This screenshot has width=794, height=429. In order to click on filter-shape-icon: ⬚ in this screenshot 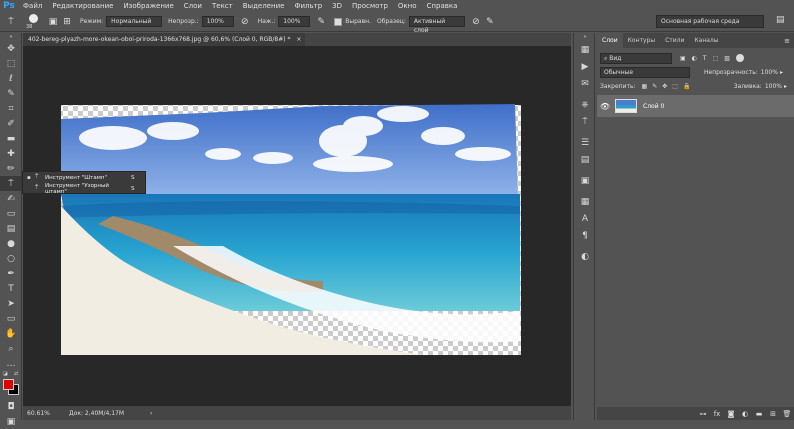, I will do `click(716, 58)`.